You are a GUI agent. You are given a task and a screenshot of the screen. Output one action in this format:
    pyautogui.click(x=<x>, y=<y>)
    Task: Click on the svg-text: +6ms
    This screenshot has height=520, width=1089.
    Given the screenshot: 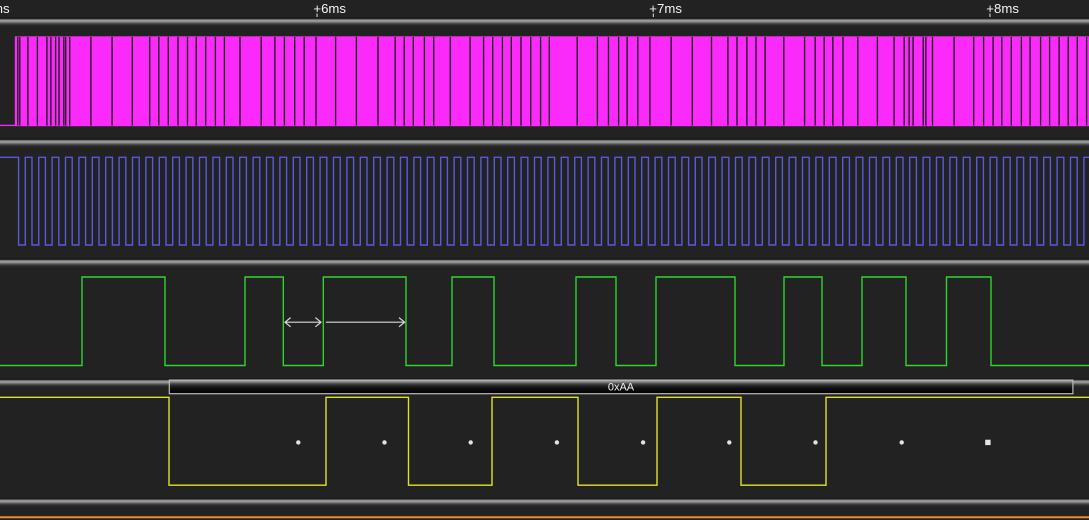 What is the action you would take?
    pyautogui.click(x=329, y=8)
    